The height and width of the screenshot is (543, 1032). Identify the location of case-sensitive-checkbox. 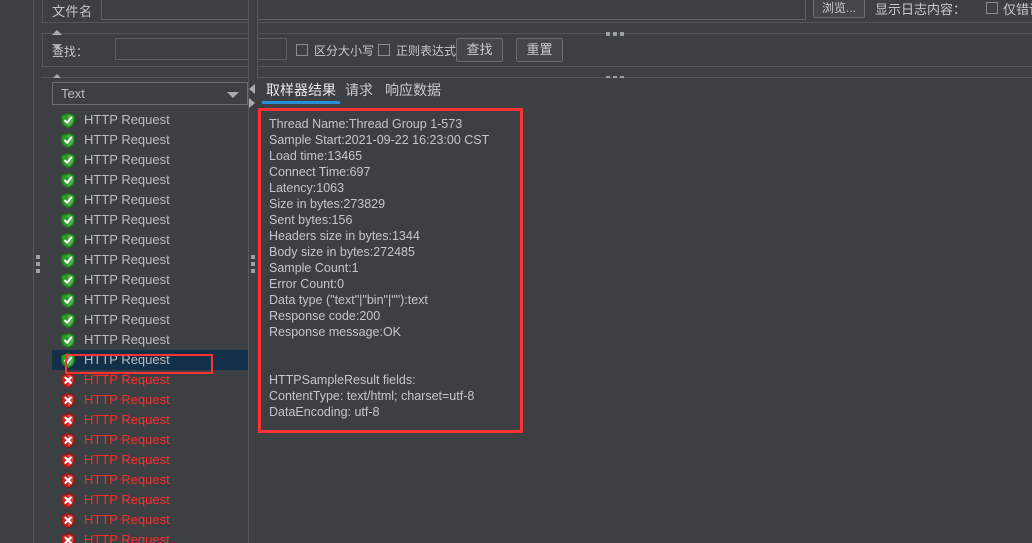
(302, 50).